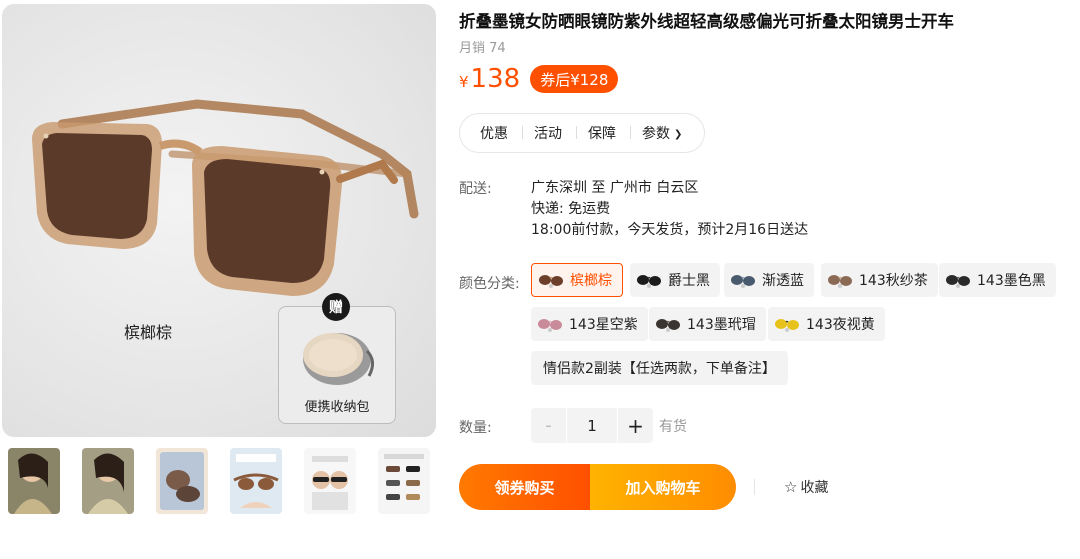 This screenshot has width=1080, height=559. I want to click on tab-params: 参数 ❯, so click(663, 133).